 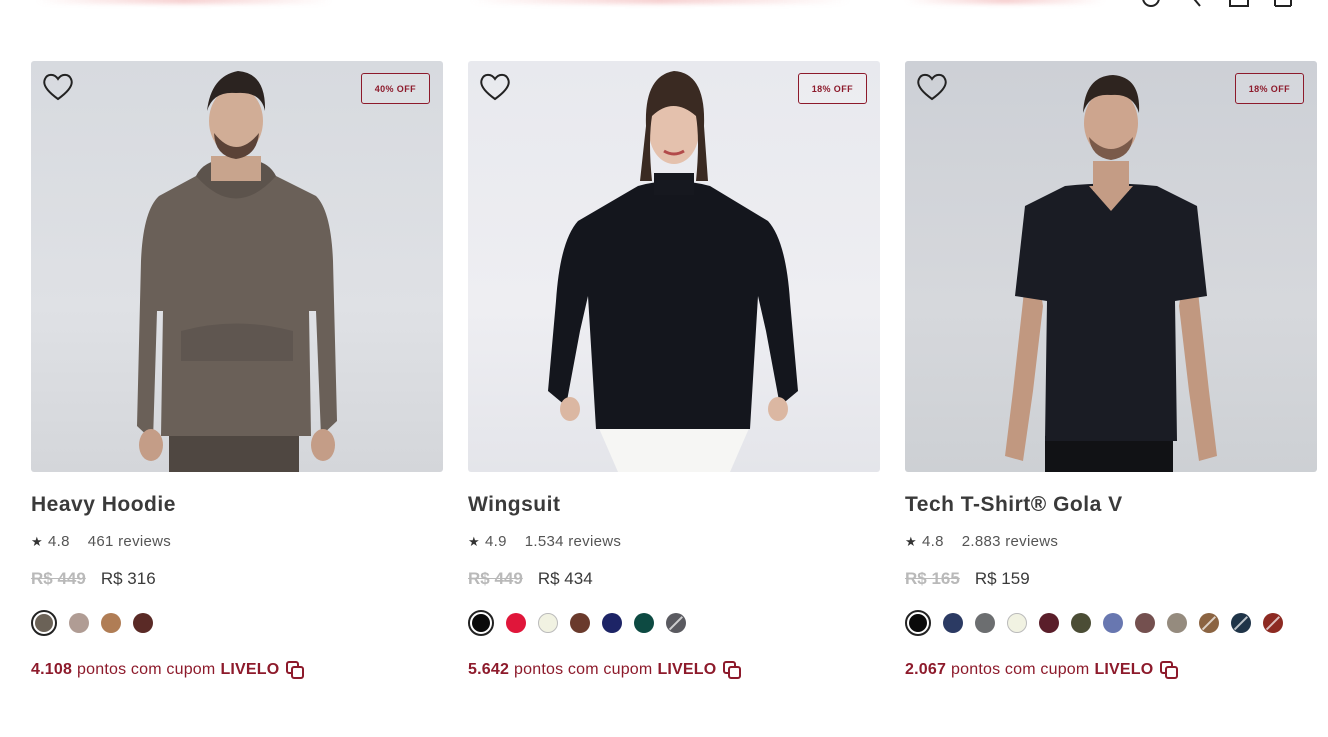 I want to click on account-icon, so click(x=1151, y=4).